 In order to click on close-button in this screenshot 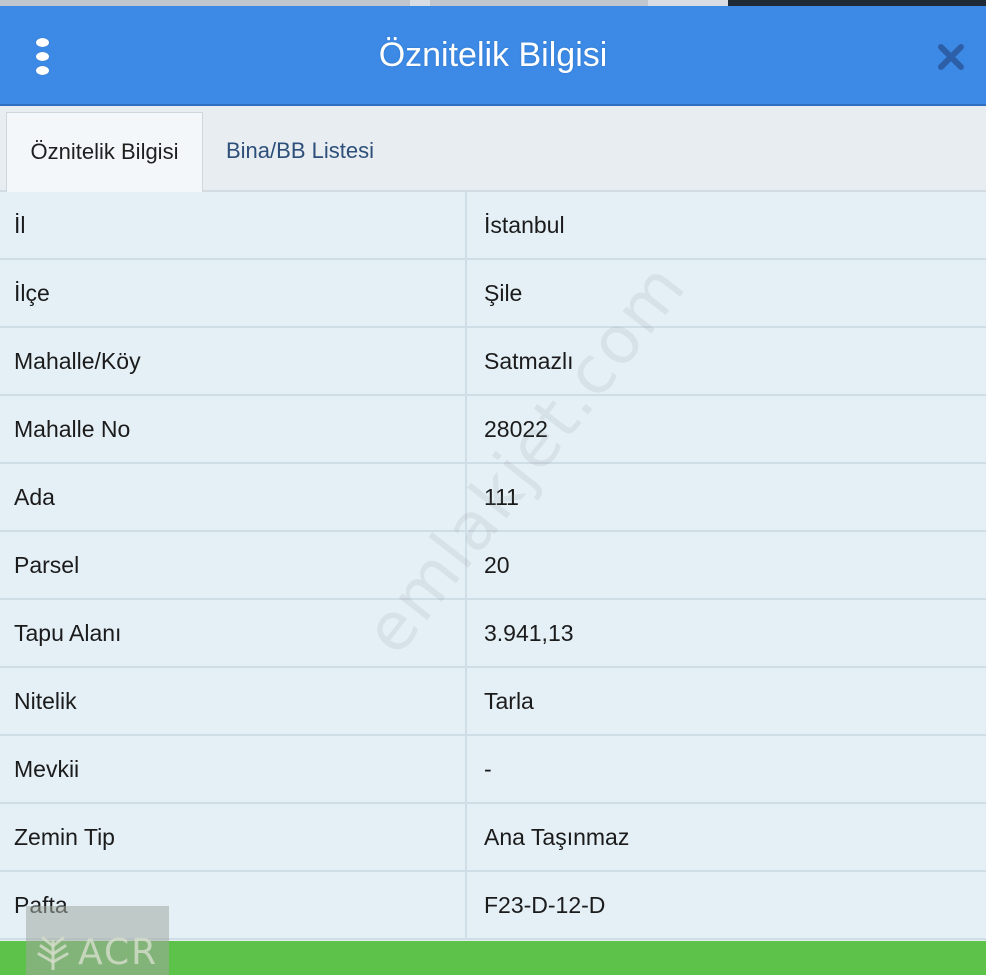, I will do `click(951, 57)`.